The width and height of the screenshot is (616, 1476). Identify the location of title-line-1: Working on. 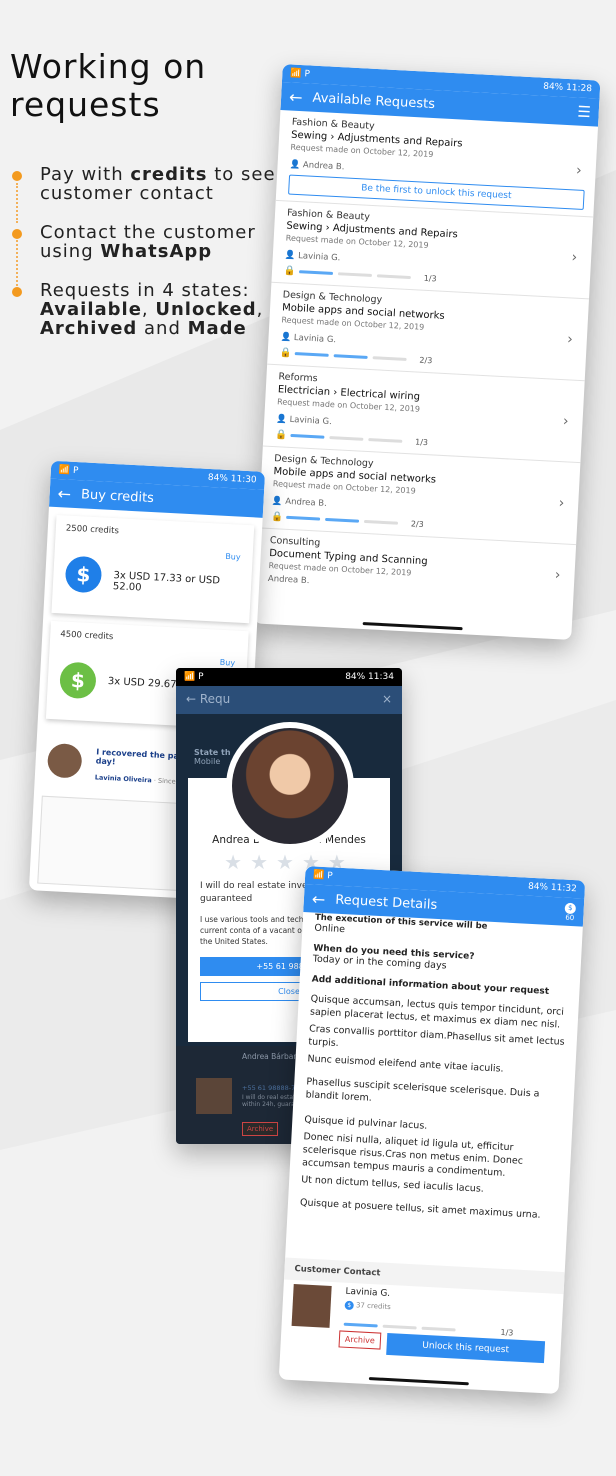
(108, 66).